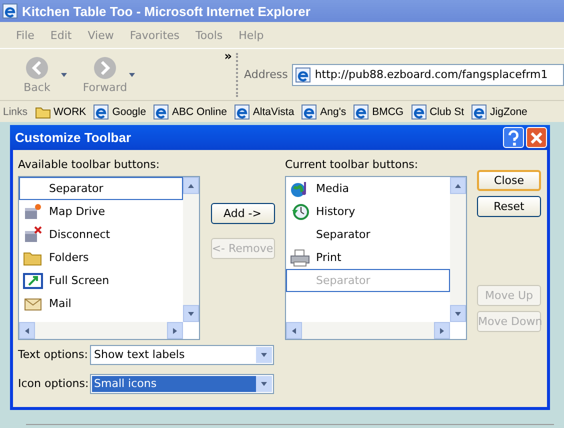 The width and height of the screenshot is (564, 428). What do you see at coordinates (509, 206) in the screenshot?
I see `dialog-button: Reset` at bounding box center [509, 206].